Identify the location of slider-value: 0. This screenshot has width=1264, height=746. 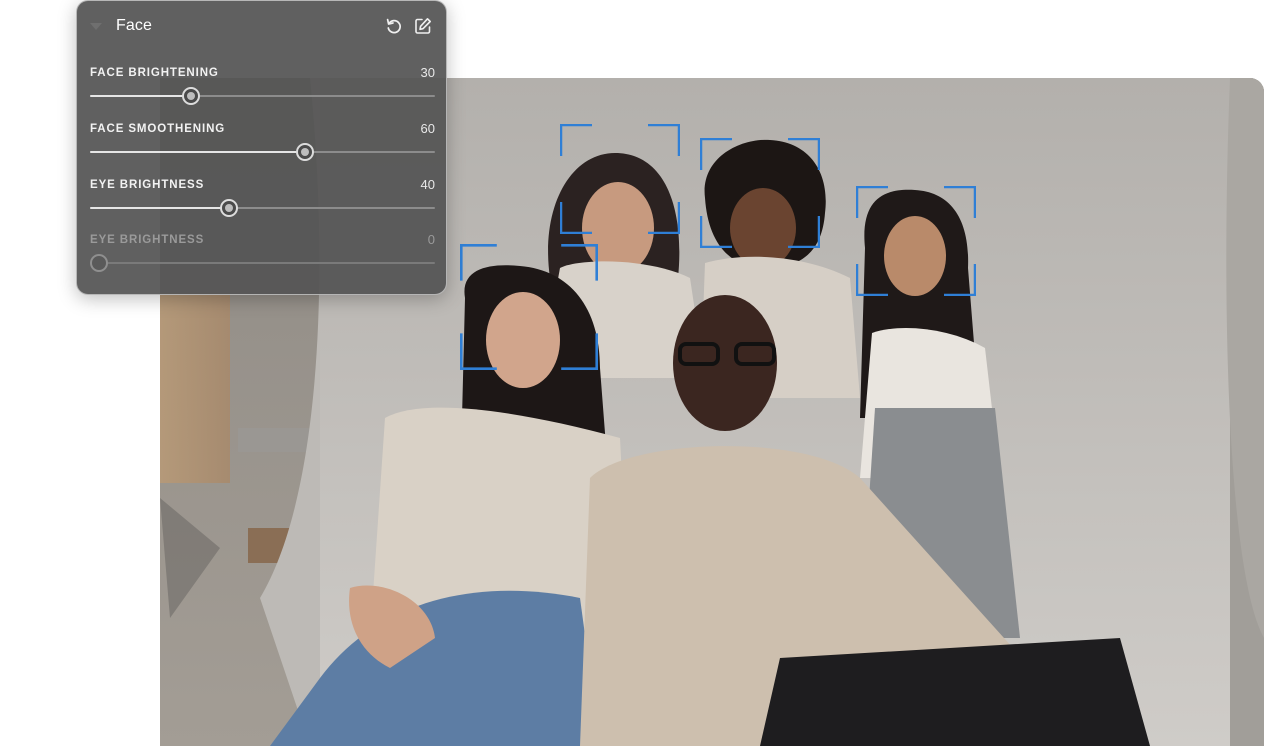
(431, 239).